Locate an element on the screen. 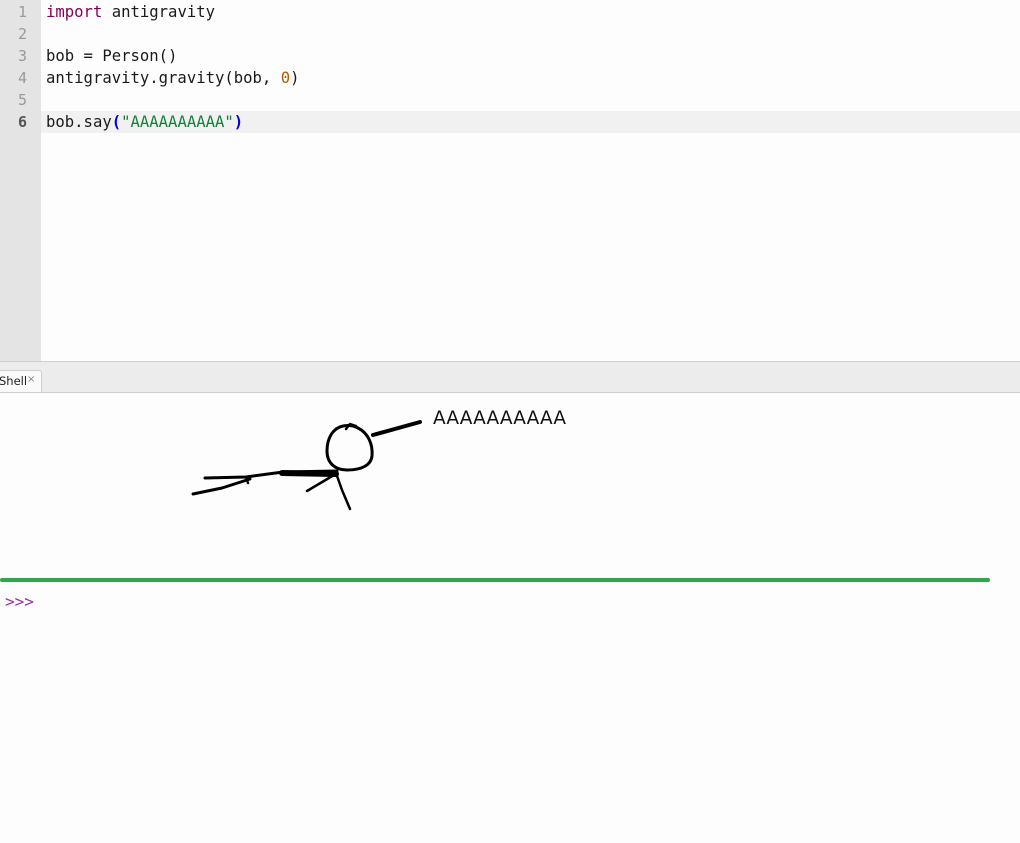  line-number: 4 is located at coordinates (22, 78).